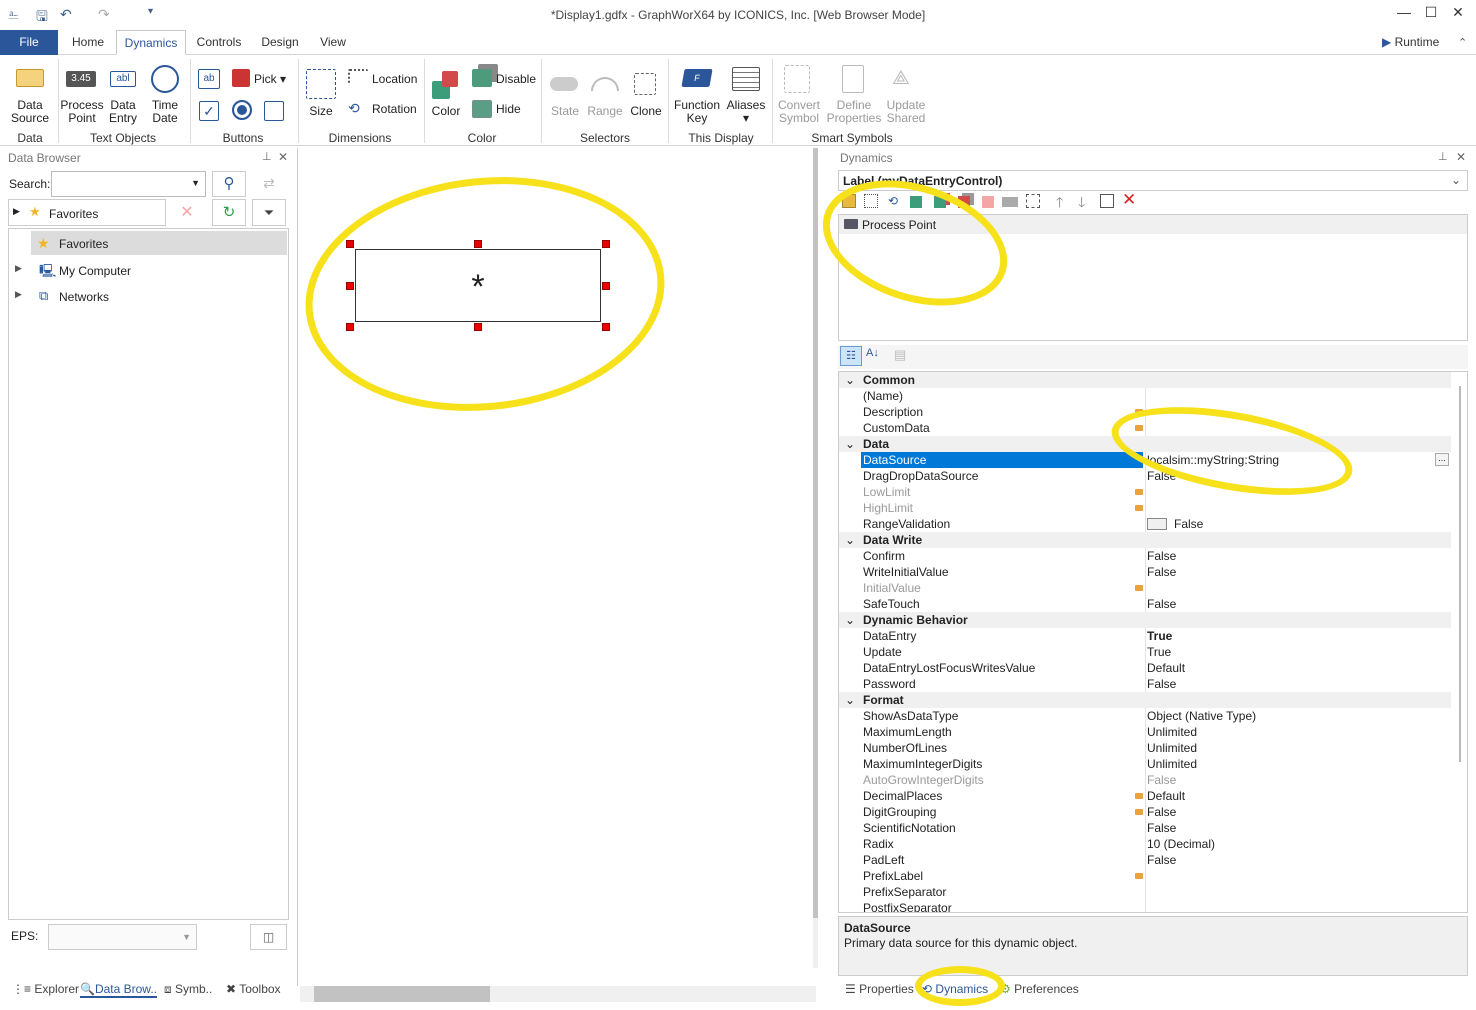 This screenshot has height=1010, width=1476. I want to click on property-row: DecimalPlaces Default, so click(1145, 796).